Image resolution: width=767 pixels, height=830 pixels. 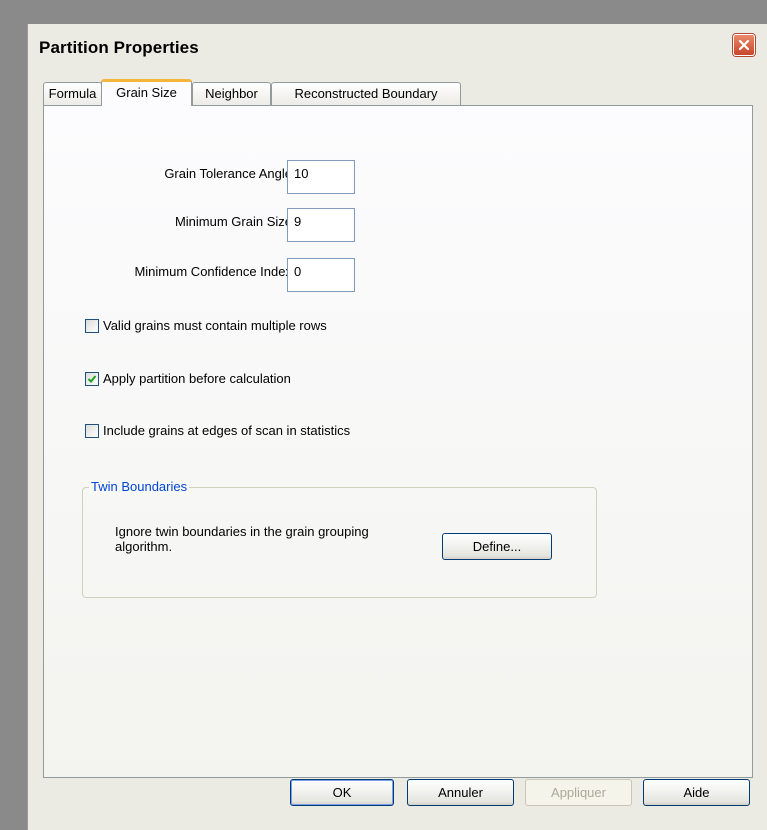 What do you see at coordinates (228, 173) in the screenshot?
I see `grain-tolerance-angle-label: Grain Tolerance Angle` at bounding box center [228, 173].